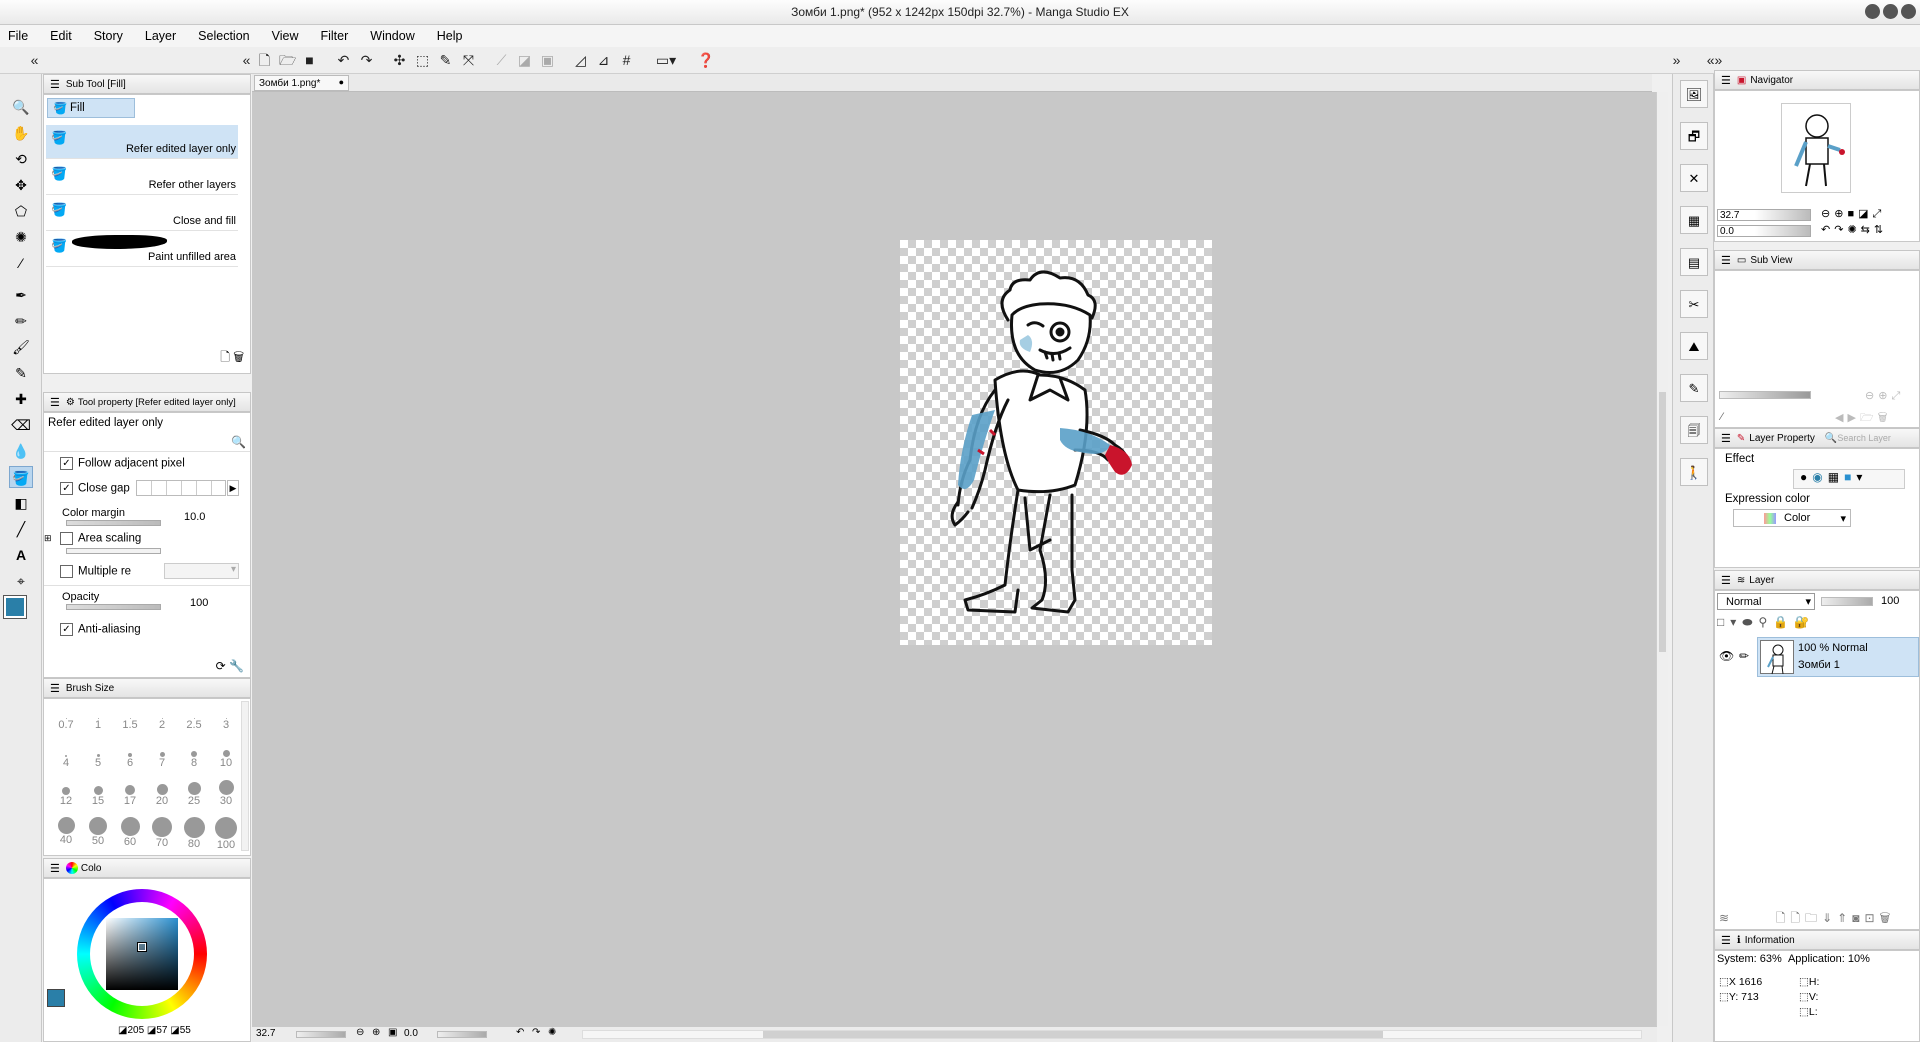 The height and width of the screenshot is (1042, 1920). What do you see at coordinates (462, 1034) in the screenshot?
I see `rotation-slider` at bounding box center [462, 1034].